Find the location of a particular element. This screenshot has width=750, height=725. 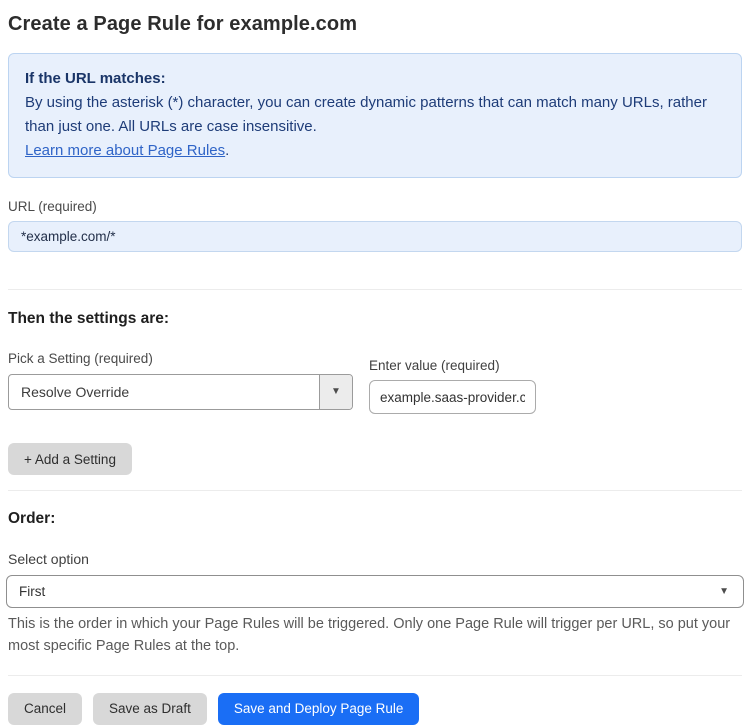

url-input is located at coordinates (375, 236).